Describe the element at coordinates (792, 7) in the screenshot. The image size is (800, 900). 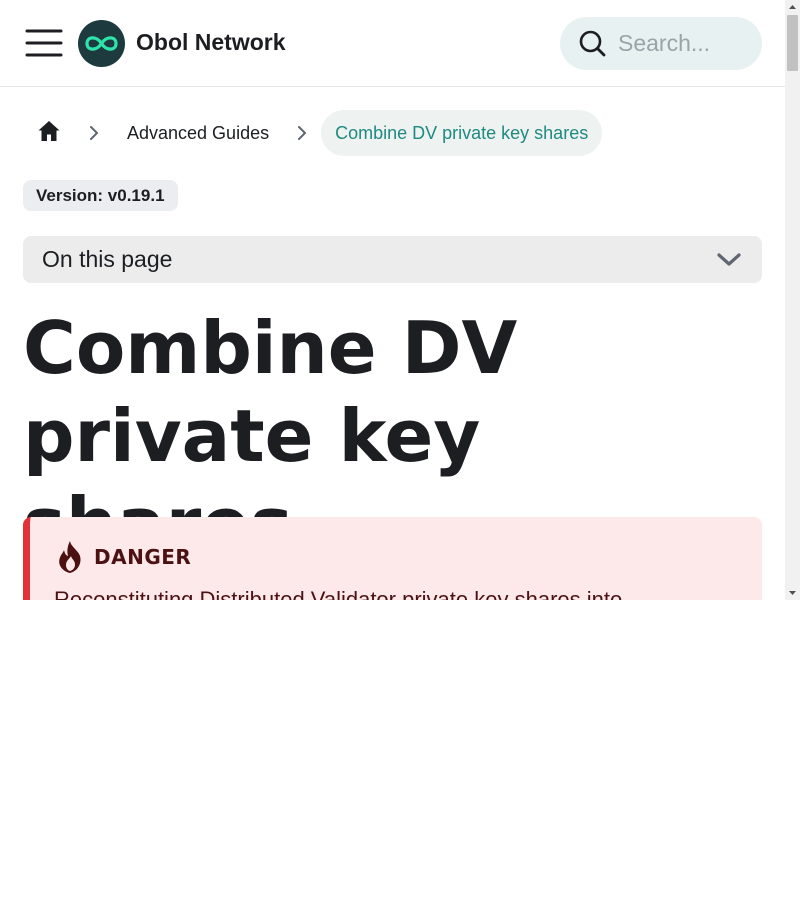
I see `scroll-up-arrow-icon` at that location.